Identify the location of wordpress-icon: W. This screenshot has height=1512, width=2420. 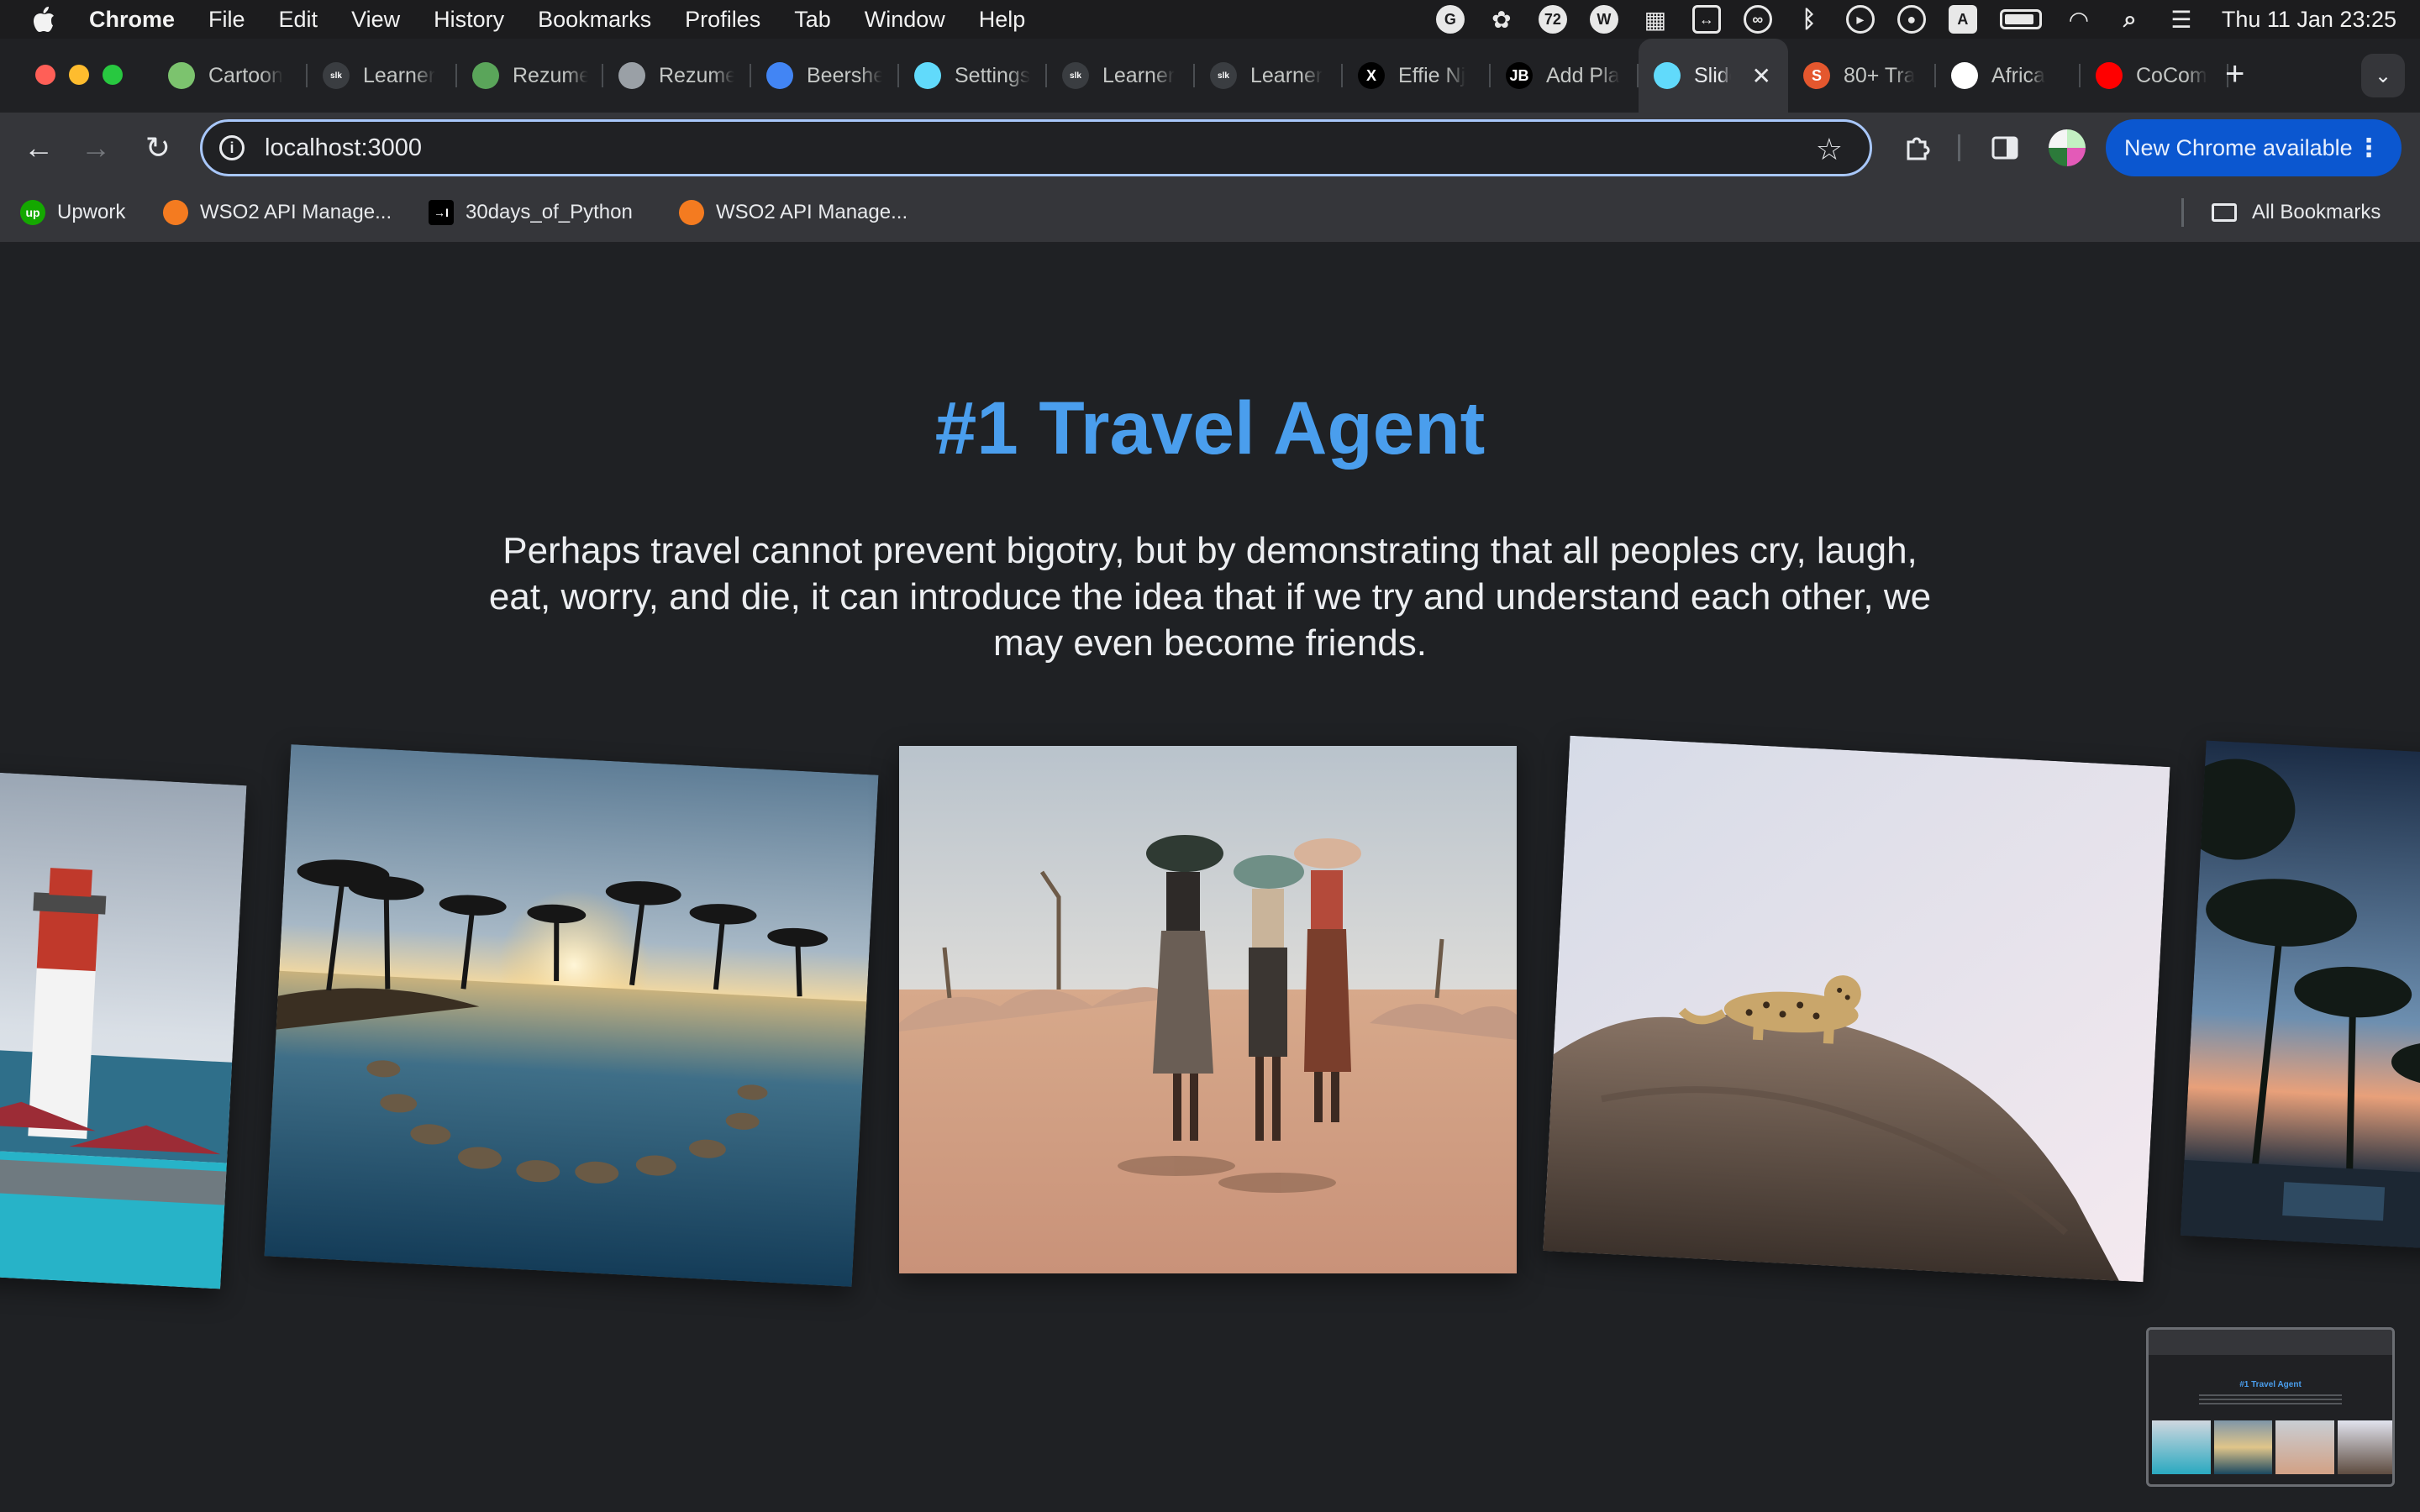
(1603, 19).